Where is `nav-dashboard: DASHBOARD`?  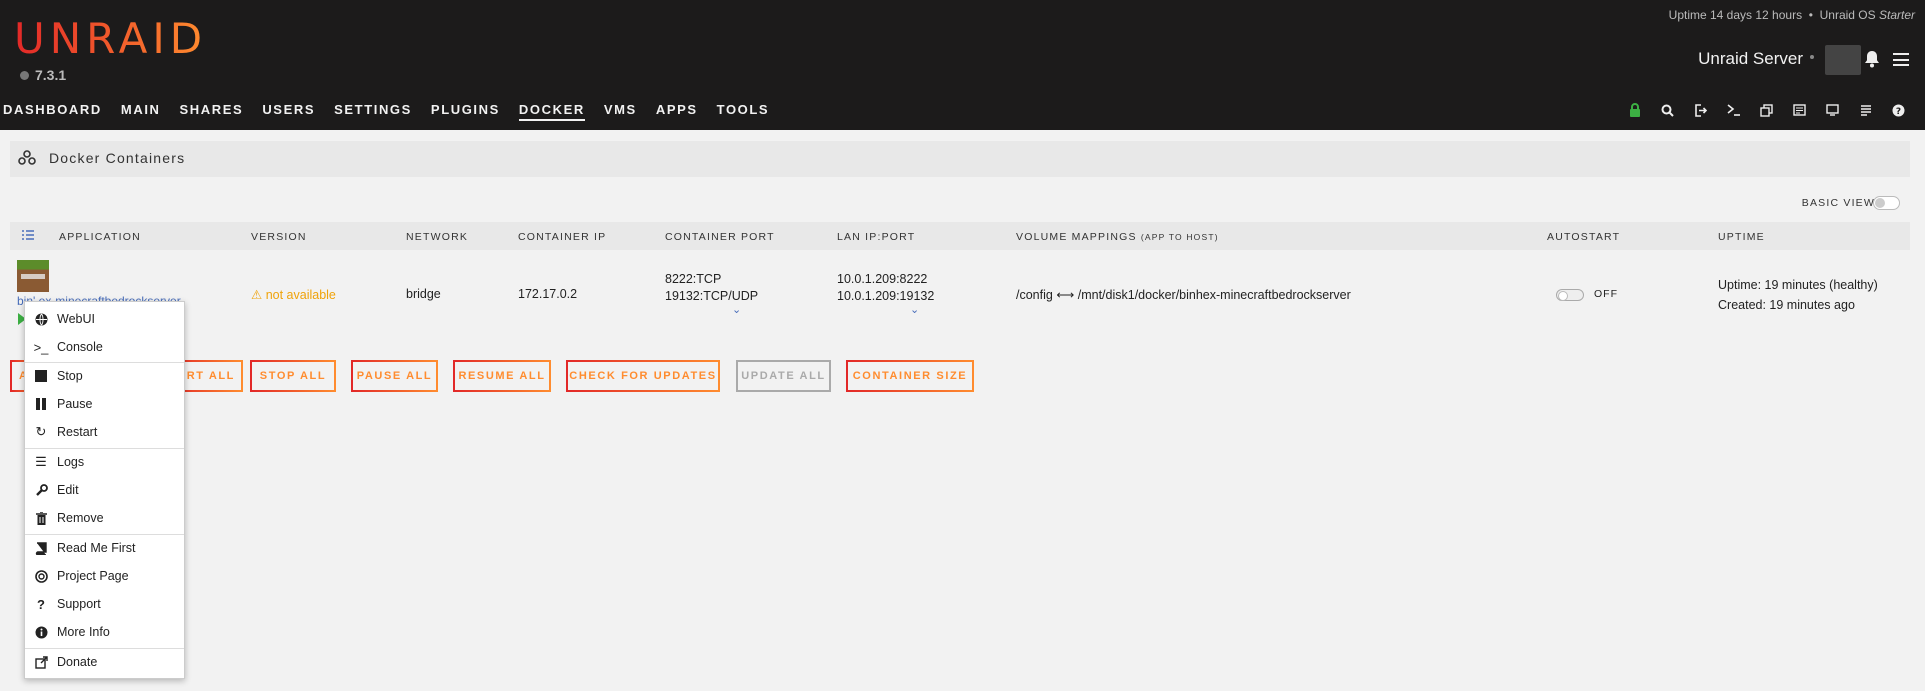 nav-dashboard: DASHBOARD is located at coordinates (52, 111).